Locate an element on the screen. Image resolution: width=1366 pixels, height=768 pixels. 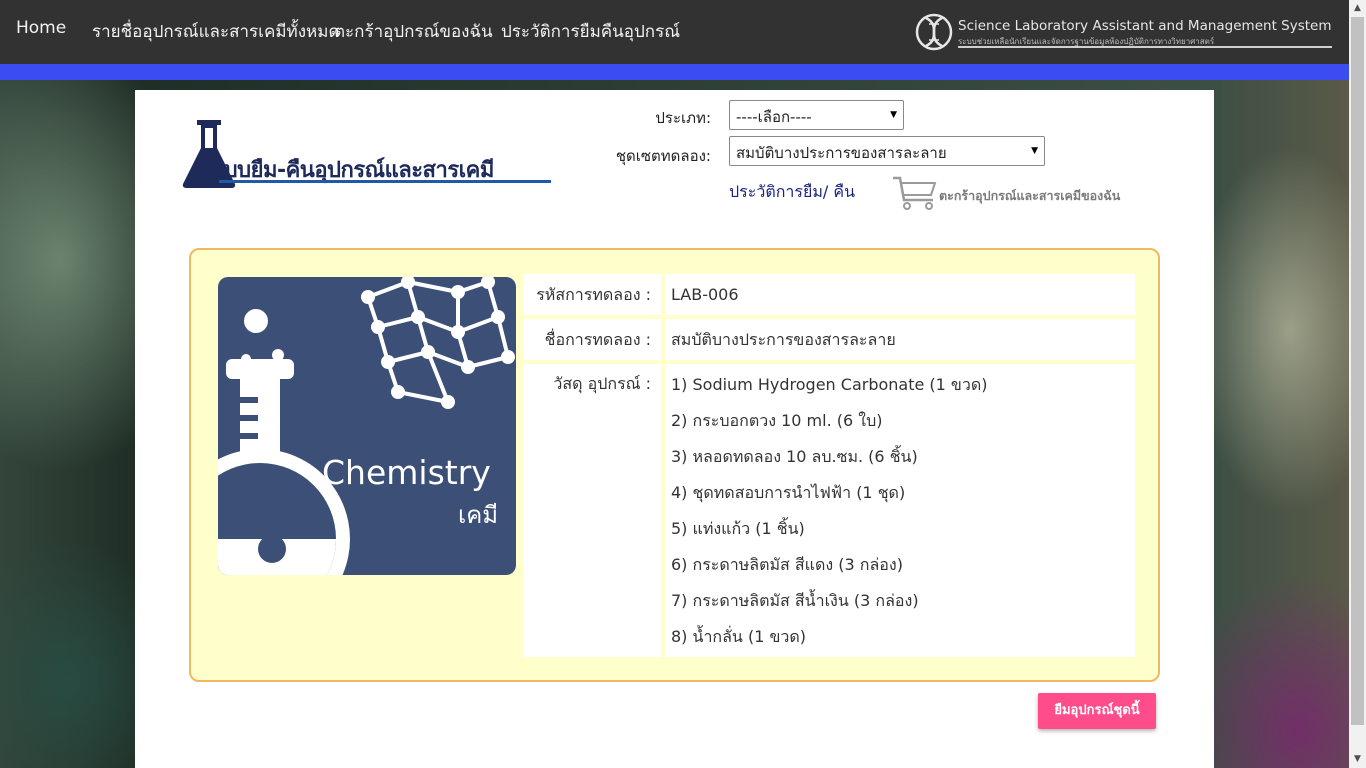
list-item: 6) กระดาษลิตมัส สีแดง (3 กล่อง) is located at coordinates (787, 564).